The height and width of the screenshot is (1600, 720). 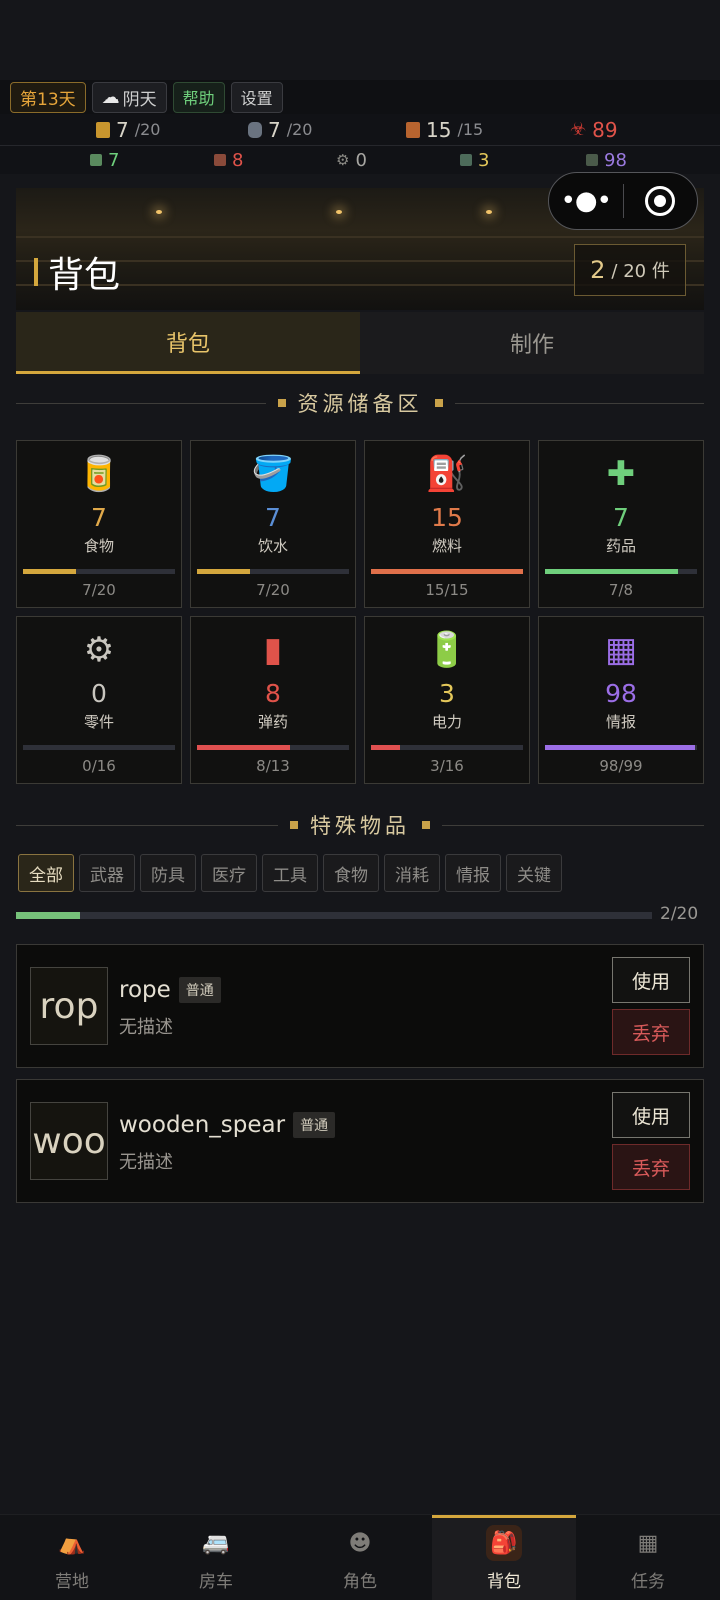 I want to click on nav-character: ☻ 角色, so click(x=360, y=1557).